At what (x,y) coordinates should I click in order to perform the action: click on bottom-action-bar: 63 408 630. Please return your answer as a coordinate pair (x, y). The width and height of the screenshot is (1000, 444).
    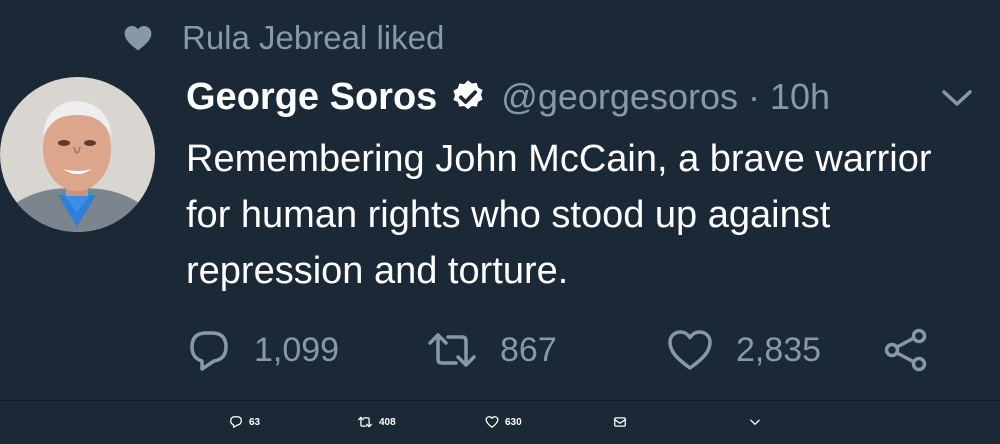
    Looking at the image, I should click on (500, 424).